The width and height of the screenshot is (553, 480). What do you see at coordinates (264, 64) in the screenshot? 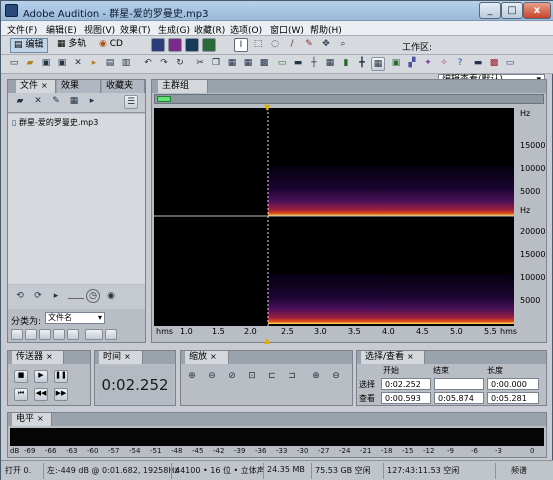
I see `mix-paste-icon: ▩` at bounding box center [264, 64].